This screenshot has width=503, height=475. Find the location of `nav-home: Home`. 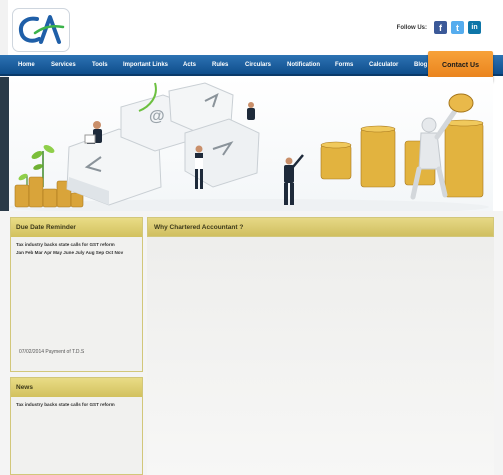

nav-home: Home is located at coordinates (26, 65).